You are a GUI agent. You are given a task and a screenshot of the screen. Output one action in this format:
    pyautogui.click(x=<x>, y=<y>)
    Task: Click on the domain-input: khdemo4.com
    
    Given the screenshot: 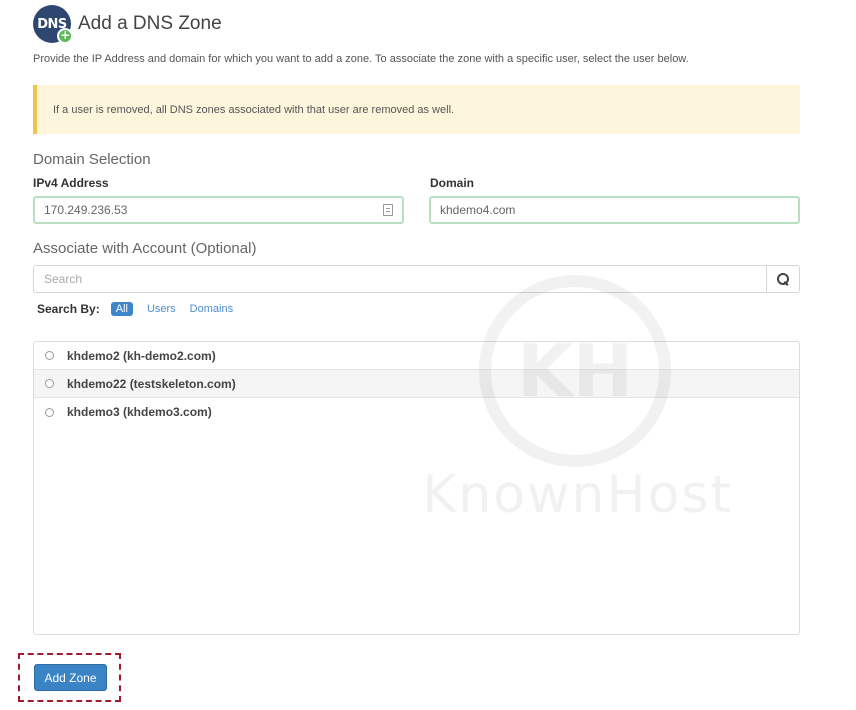 What is the action you would take?
    pyautogui.click(x=614, y=210)
    